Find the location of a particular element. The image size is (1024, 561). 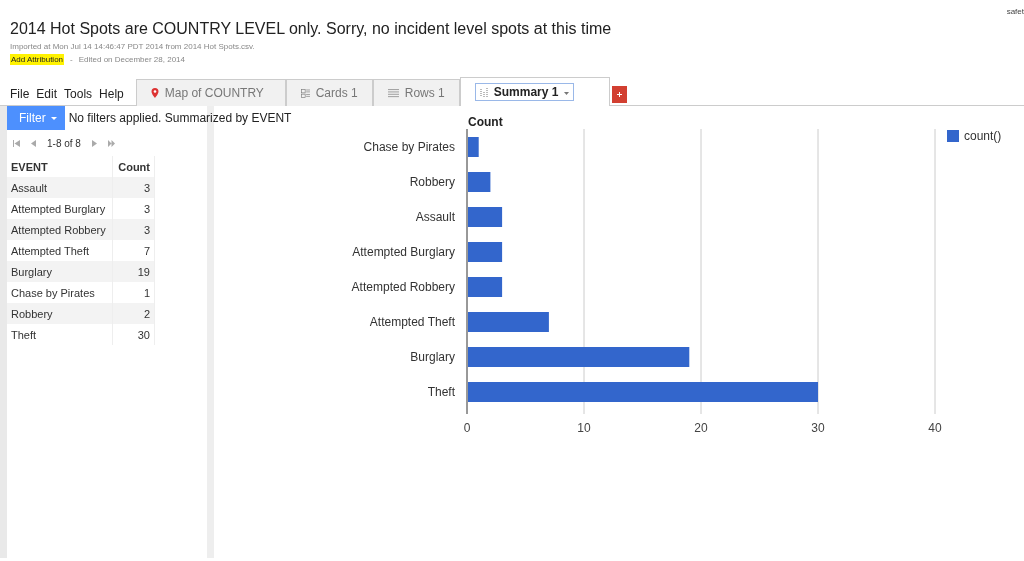

view-tab: Summary 1 is located at coordinates (534, 91).